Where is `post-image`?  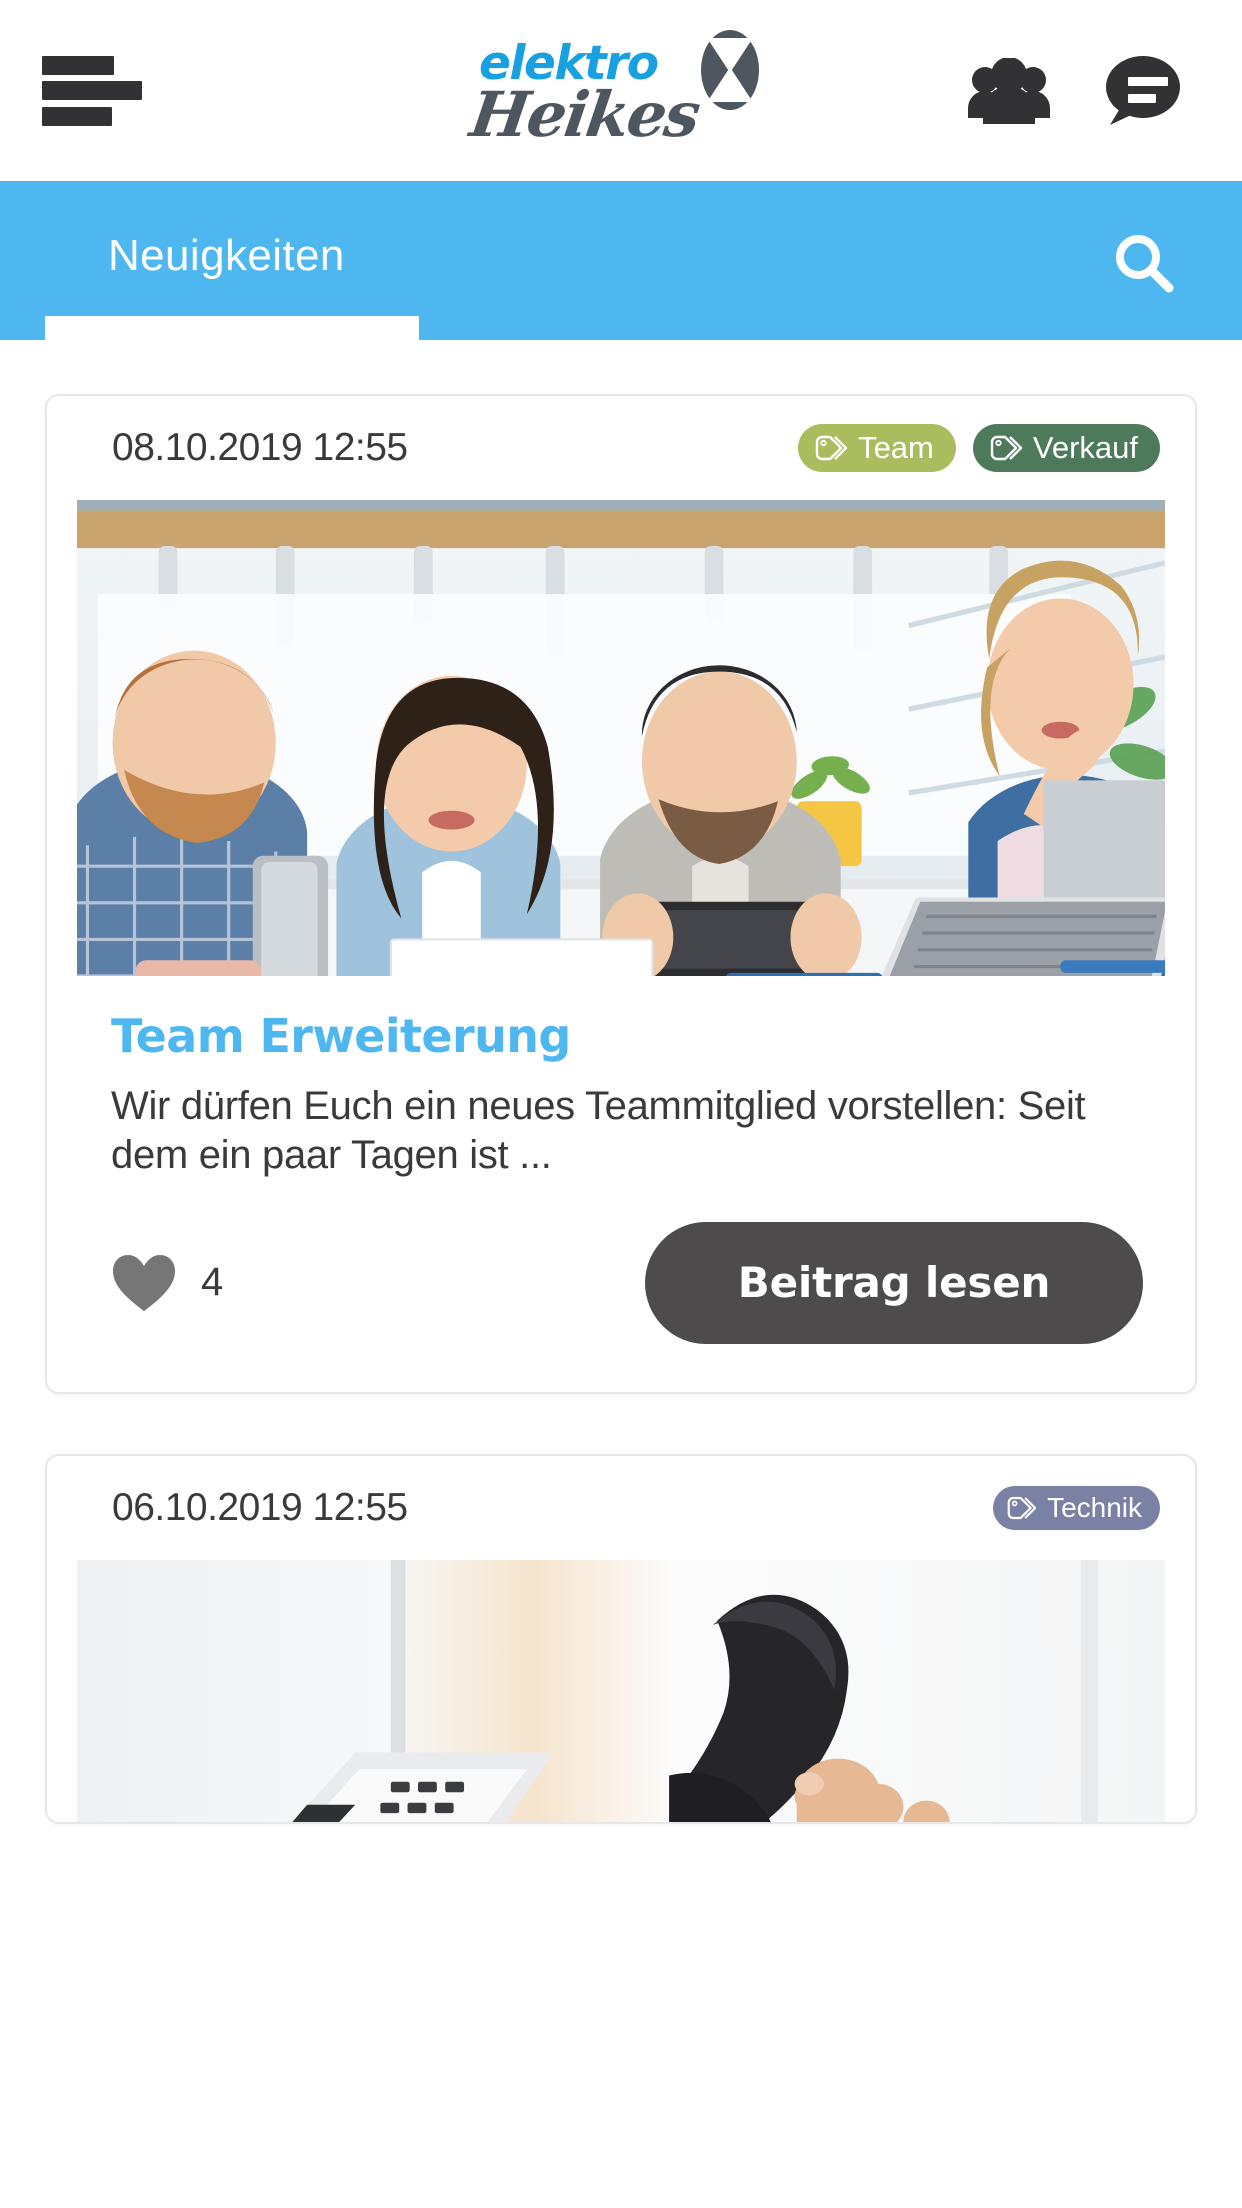
post-image is located at coordinates (621, 1690).